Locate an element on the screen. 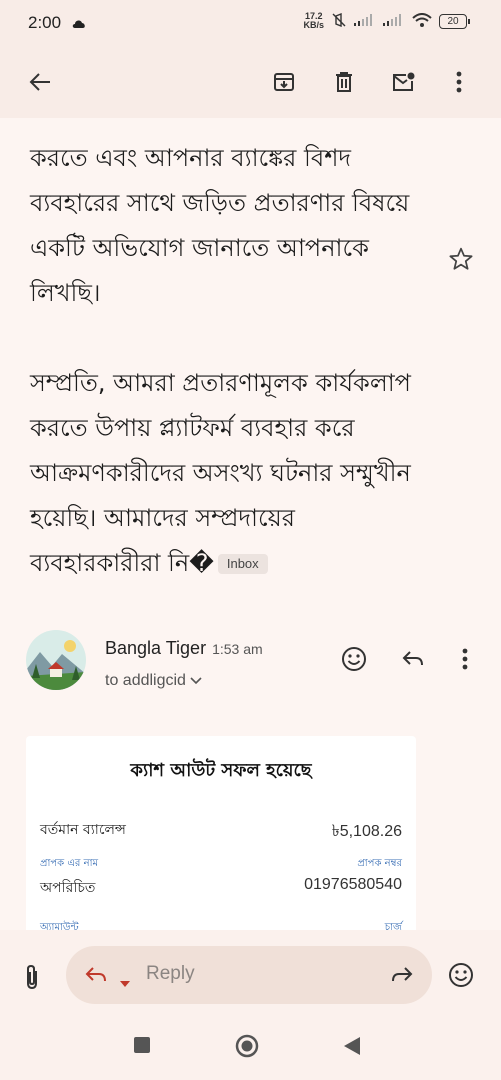 Image resolution: width=501 pixels, height=1080 pixels. sent-time: 1:53 am is located at coordinates (237, 649).